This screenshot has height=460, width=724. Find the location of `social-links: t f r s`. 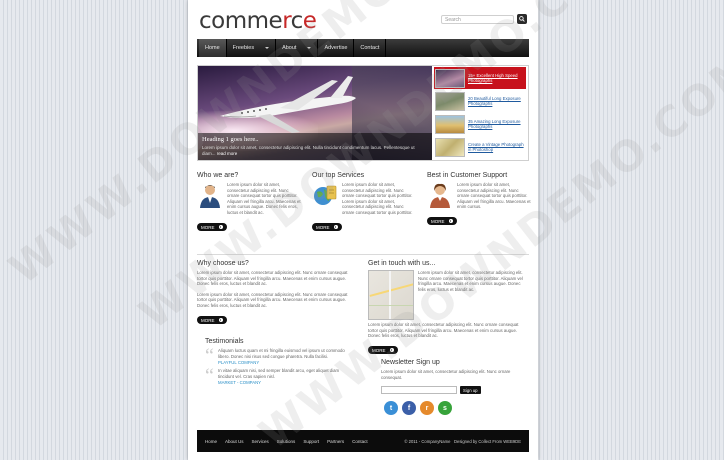

social-links: t f r s is located at coordinates (457, 408).